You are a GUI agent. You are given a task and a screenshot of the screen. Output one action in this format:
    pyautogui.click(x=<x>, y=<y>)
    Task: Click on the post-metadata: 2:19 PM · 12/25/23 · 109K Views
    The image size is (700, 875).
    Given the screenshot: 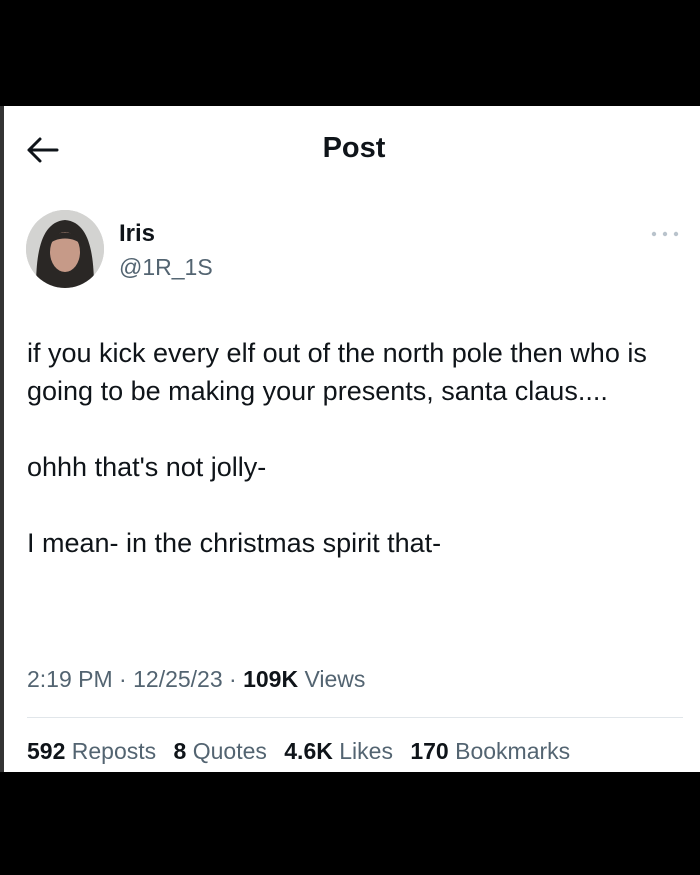 What is the action you would take?
    pyautogui.click(x=196, y=679)
    